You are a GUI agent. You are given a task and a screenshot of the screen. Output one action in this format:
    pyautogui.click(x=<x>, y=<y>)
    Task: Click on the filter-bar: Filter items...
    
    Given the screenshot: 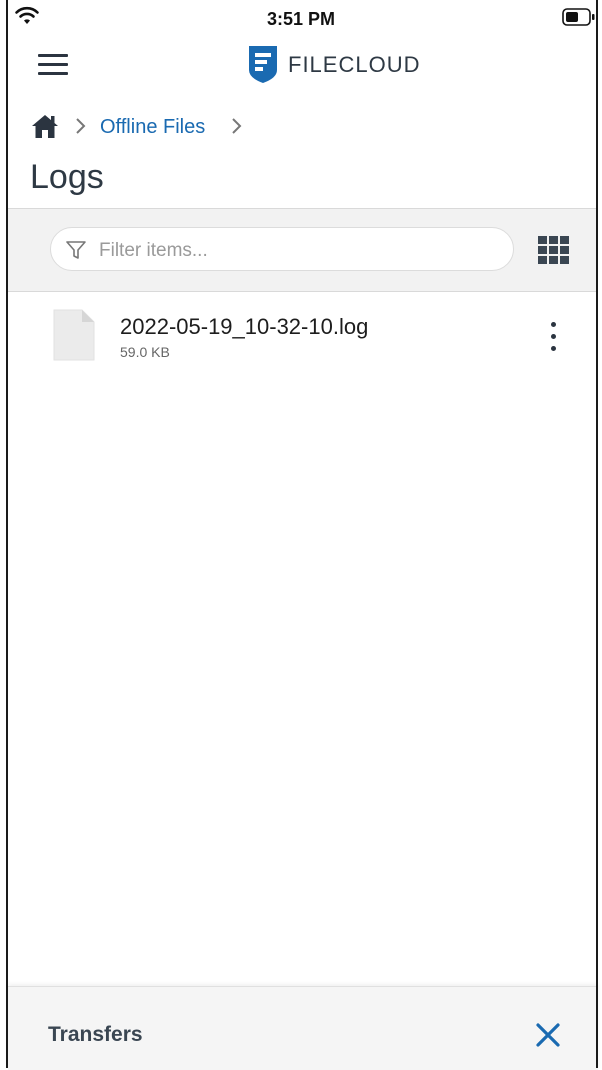 What is the action you would take?
    pyautogui.click(x=303, y=250)
    